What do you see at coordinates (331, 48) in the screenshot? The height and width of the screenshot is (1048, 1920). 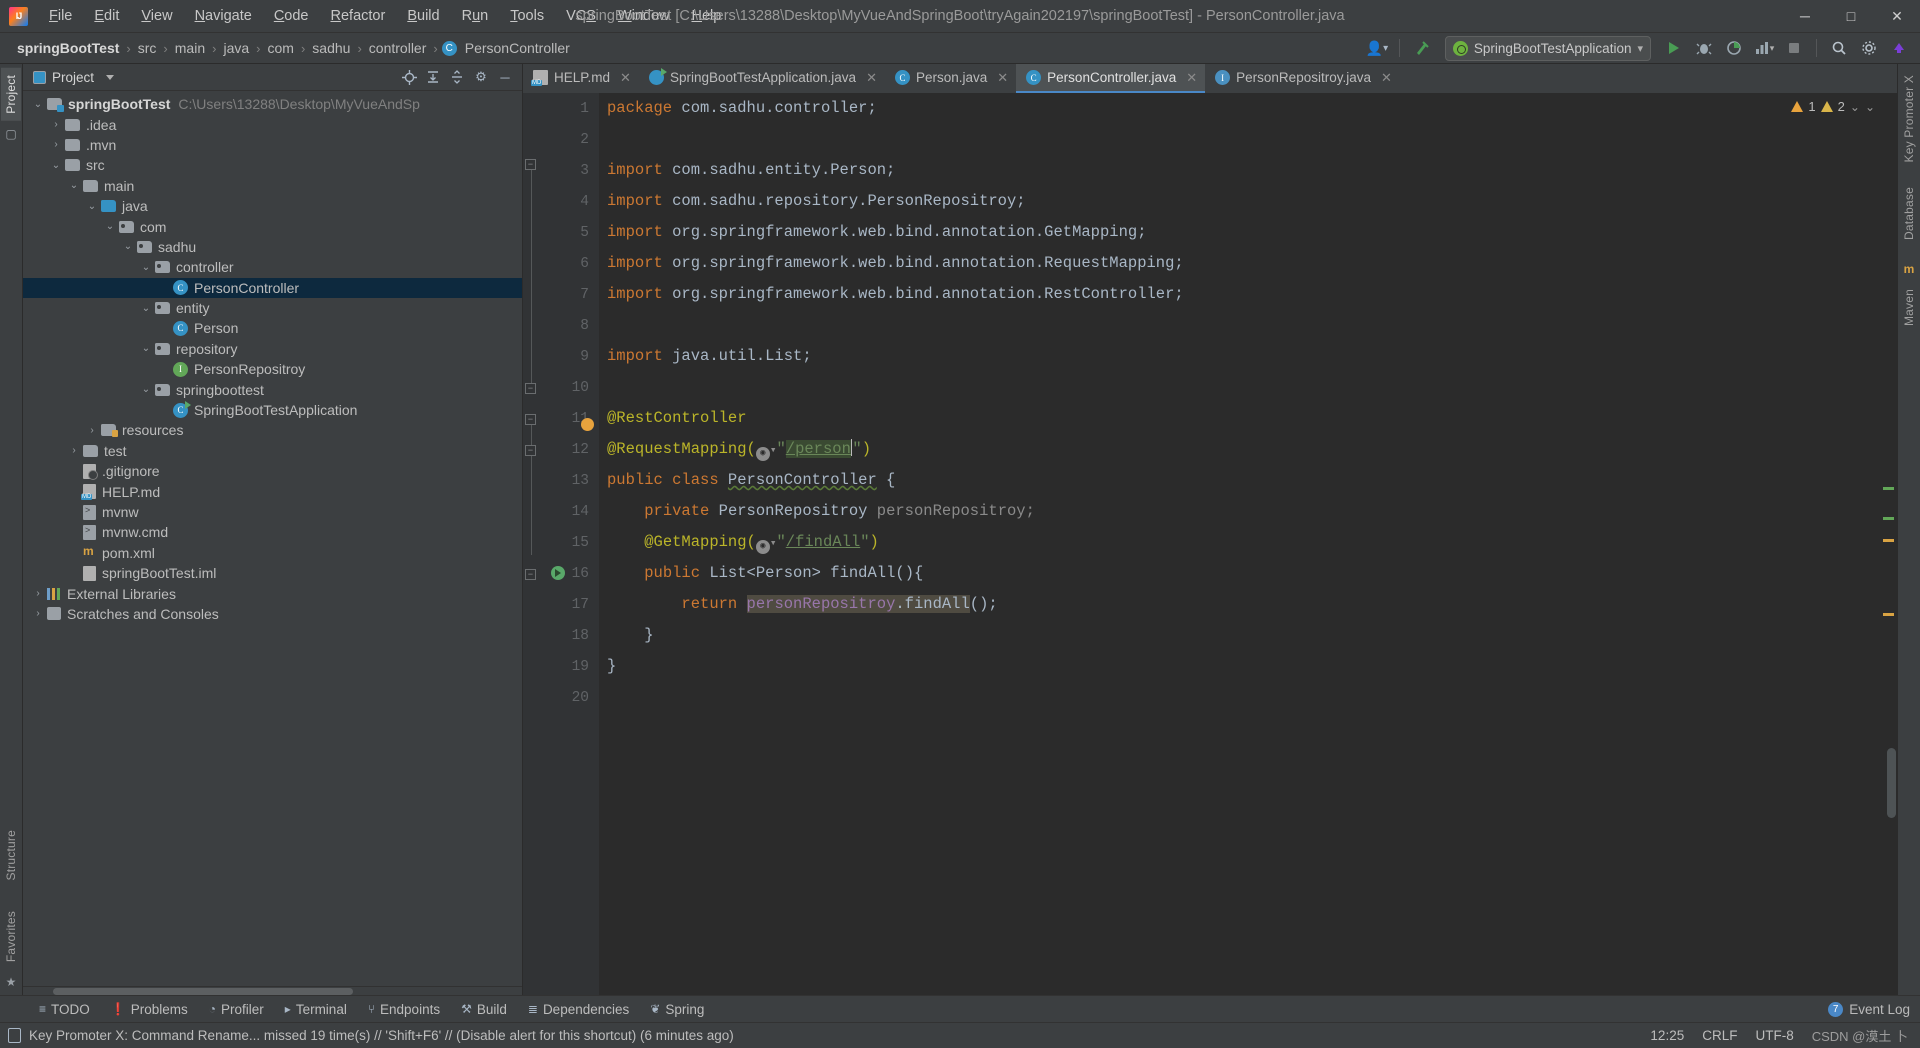 I see `breadcrumb-5: sadhu` at bounding box center [331, 48].